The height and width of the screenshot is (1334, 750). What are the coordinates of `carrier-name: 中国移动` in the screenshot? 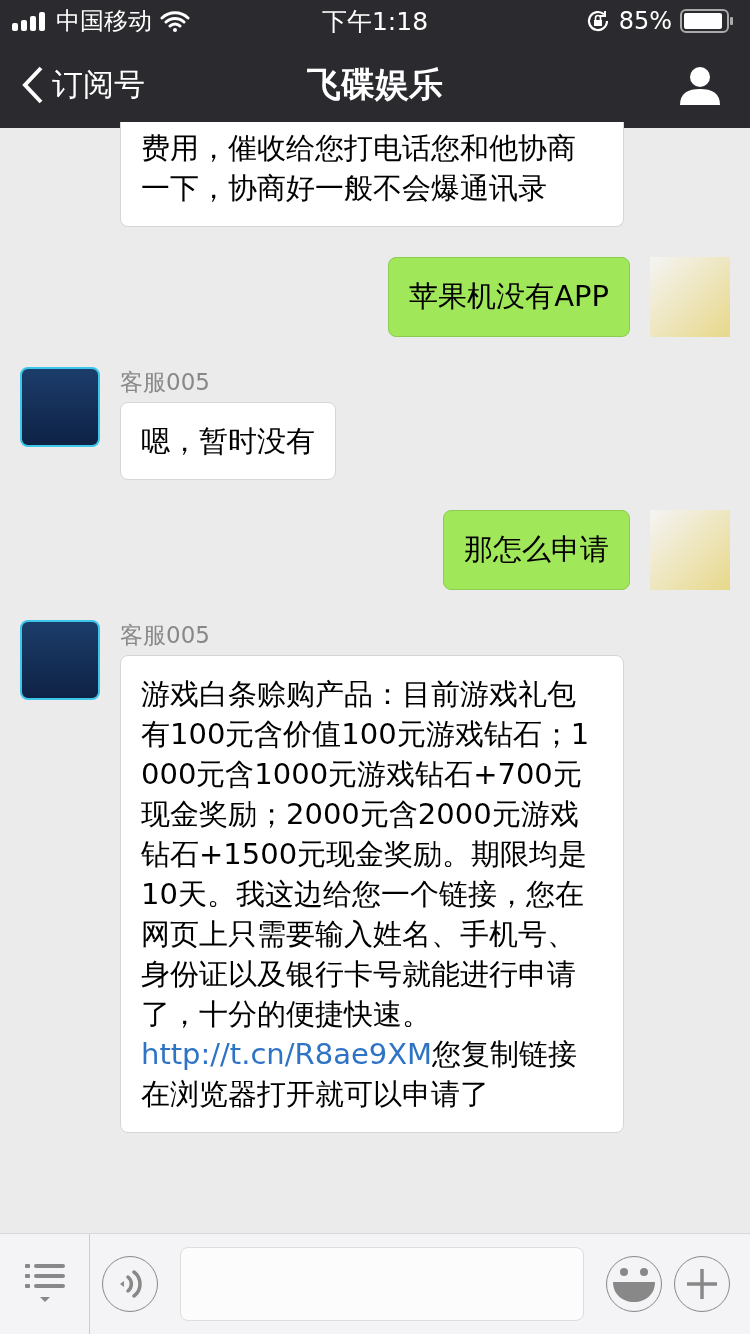 It's located at (104, 21).